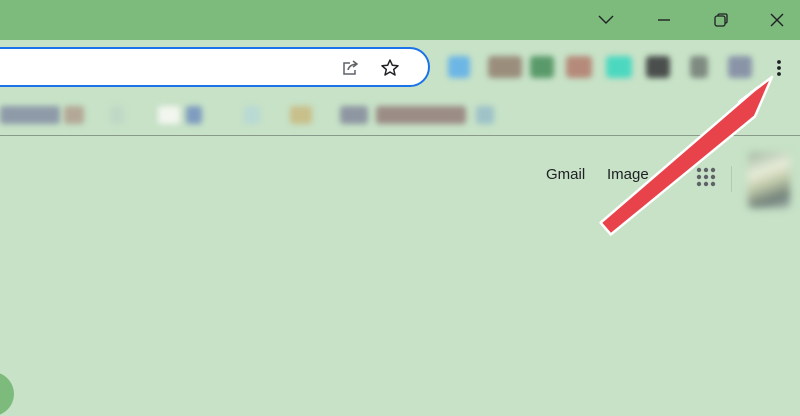 Image resolution: width=800 pixels, height=416 pixels. I want to click on images-link: Image, so click(628, 174).